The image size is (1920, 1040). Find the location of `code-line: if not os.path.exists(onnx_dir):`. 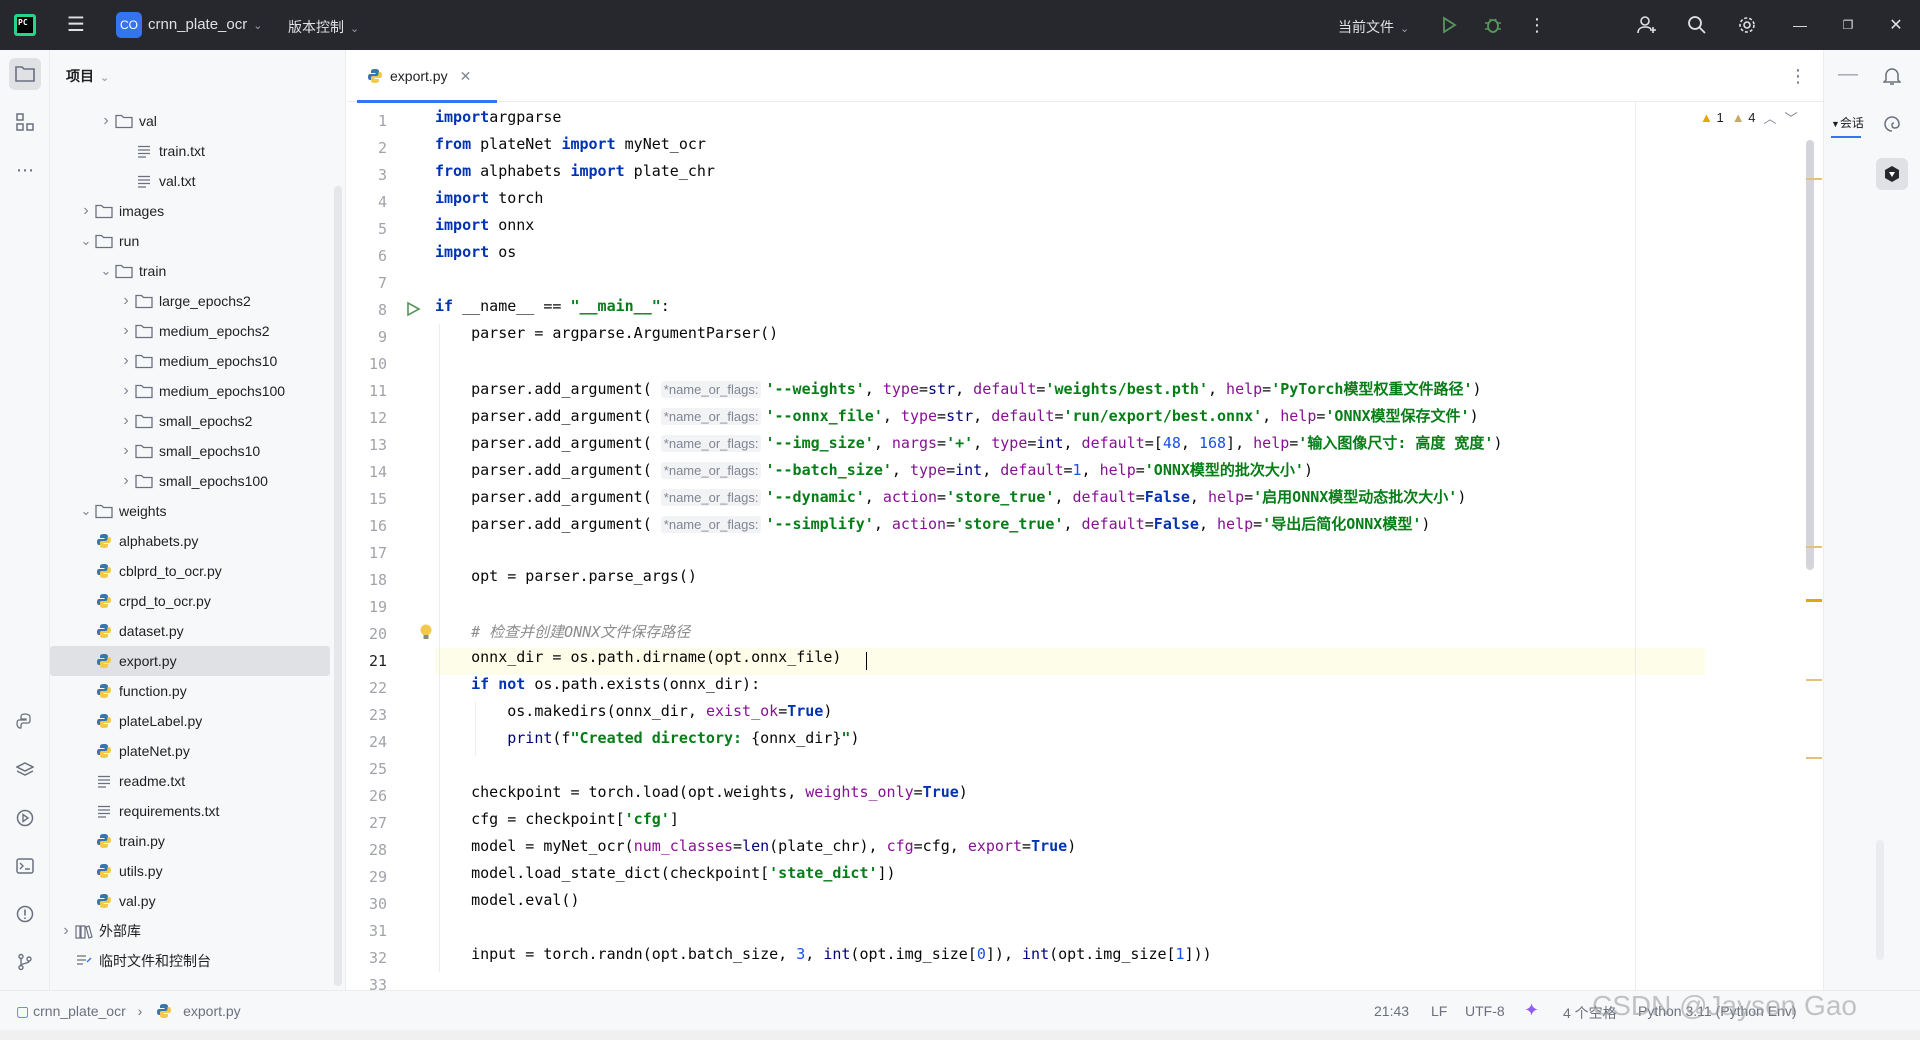

code-line: if not os.path.exists(onnx_dir): is located at coordinates (597, 688).